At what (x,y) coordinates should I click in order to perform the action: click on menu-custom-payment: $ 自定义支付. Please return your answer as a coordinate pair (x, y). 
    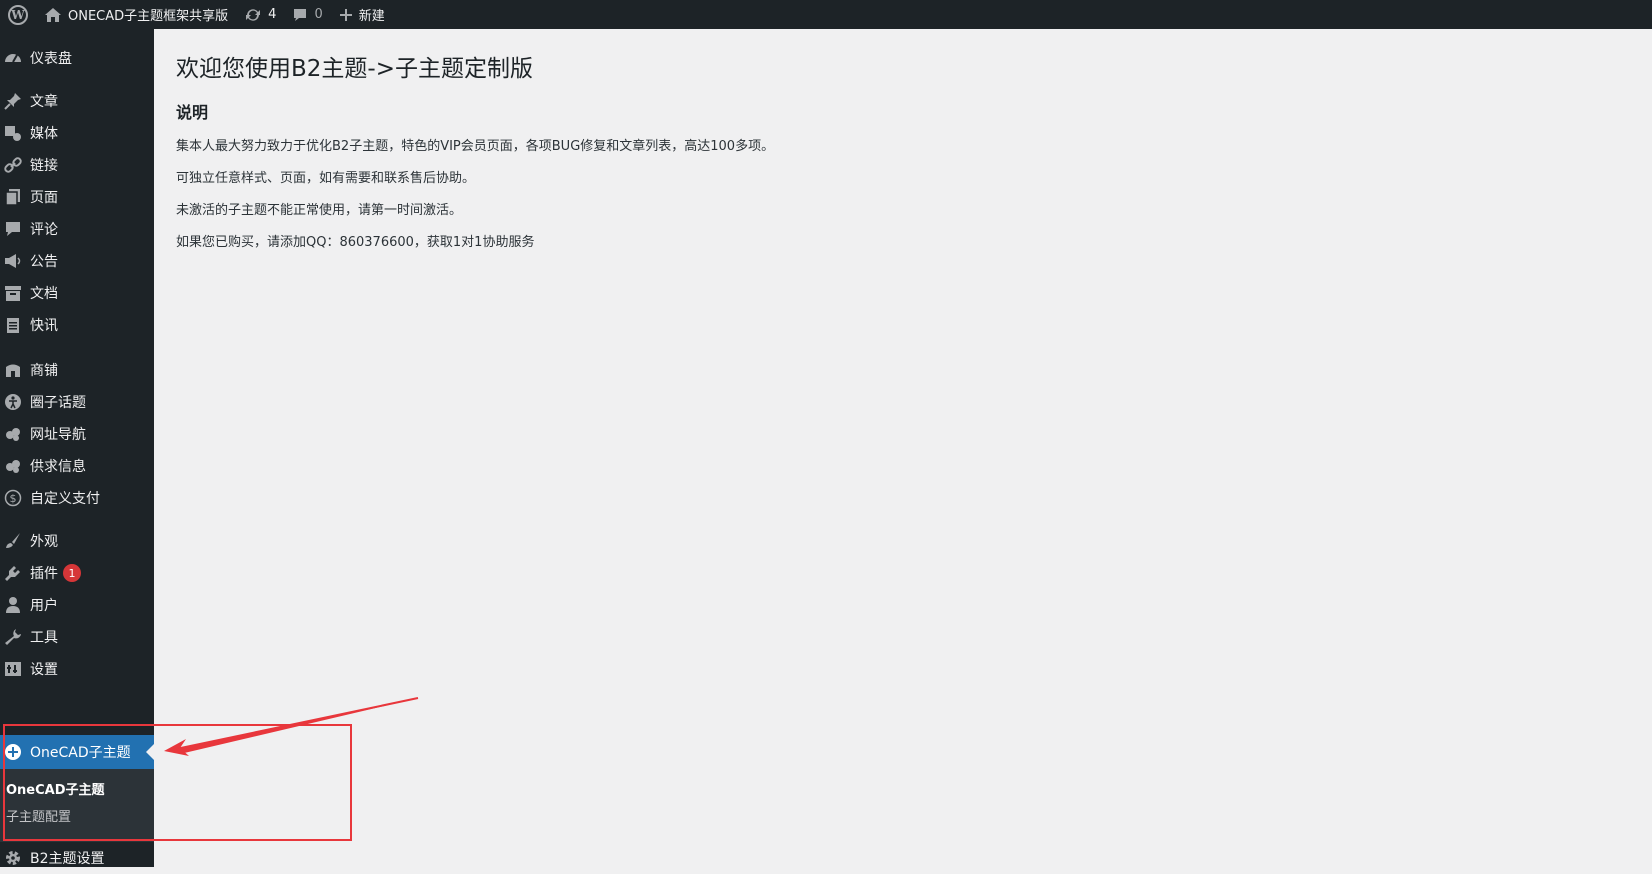
    Looking at the image, I should click on (77, 498).